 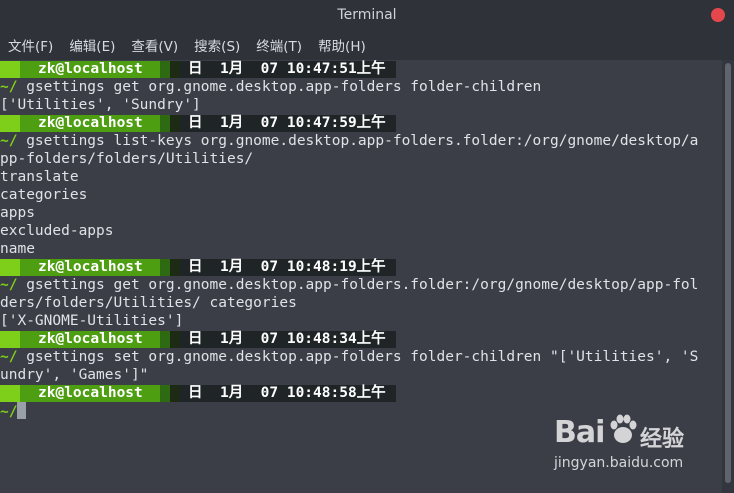 I want to click on watermark-suffix: 经验, so click(x=662, y=439).